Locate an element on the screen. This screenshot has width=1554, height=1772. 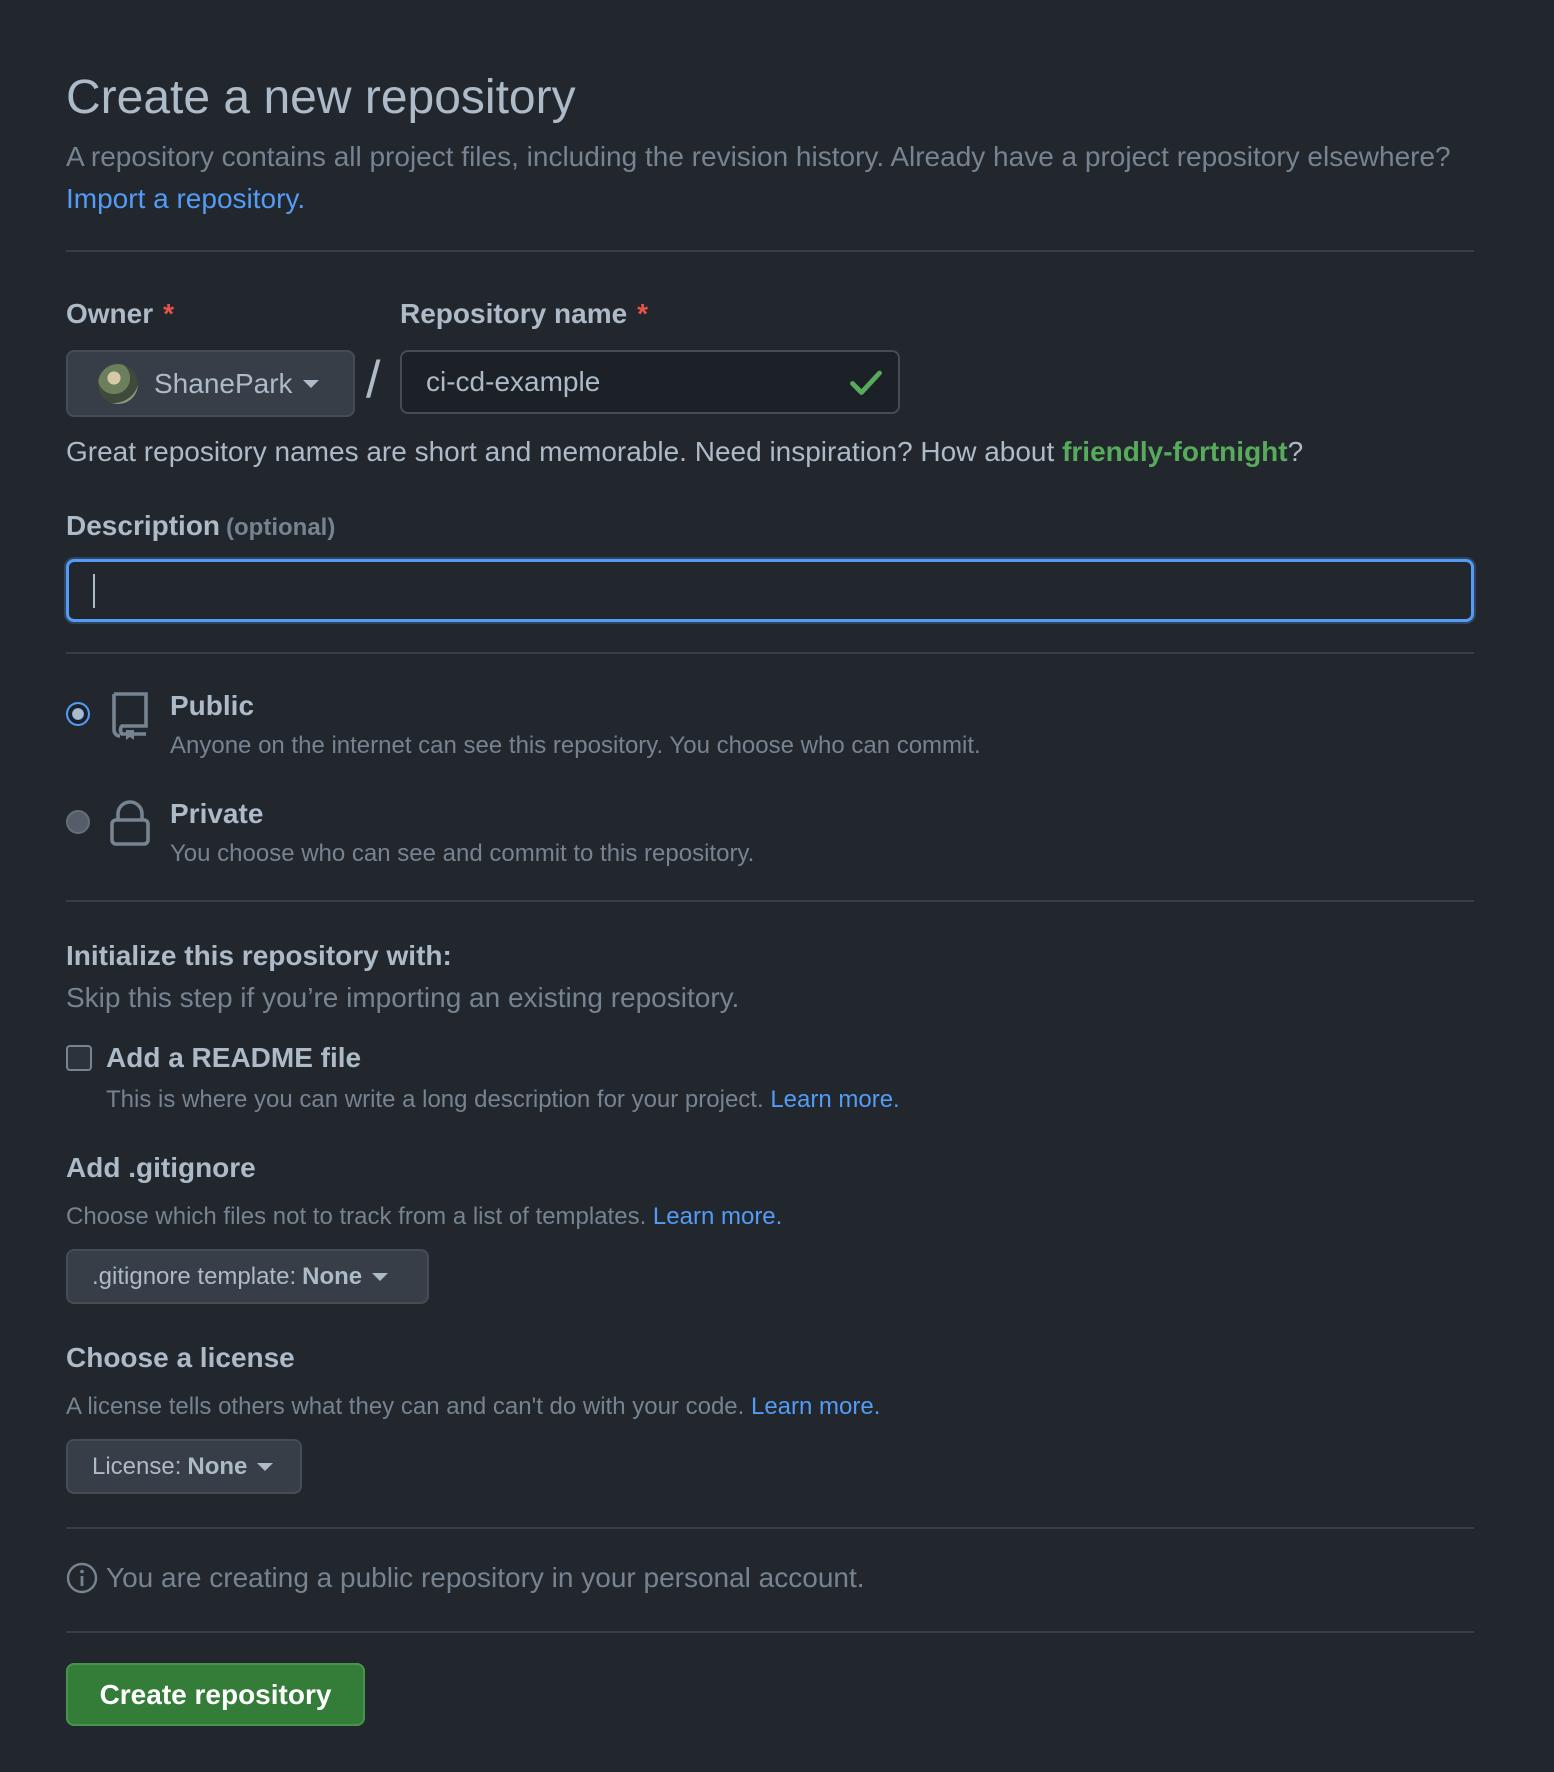
optional-label: (optional) is located at coordinates (281, 527).